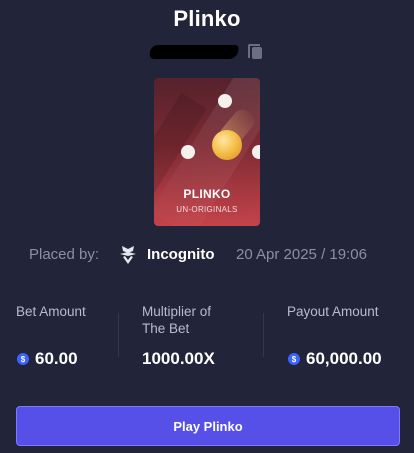  What do you see at coordinates (56, 358) in the screenshot?
I see `bet-amount-number: 60.00` at bounding box center [56, 358].